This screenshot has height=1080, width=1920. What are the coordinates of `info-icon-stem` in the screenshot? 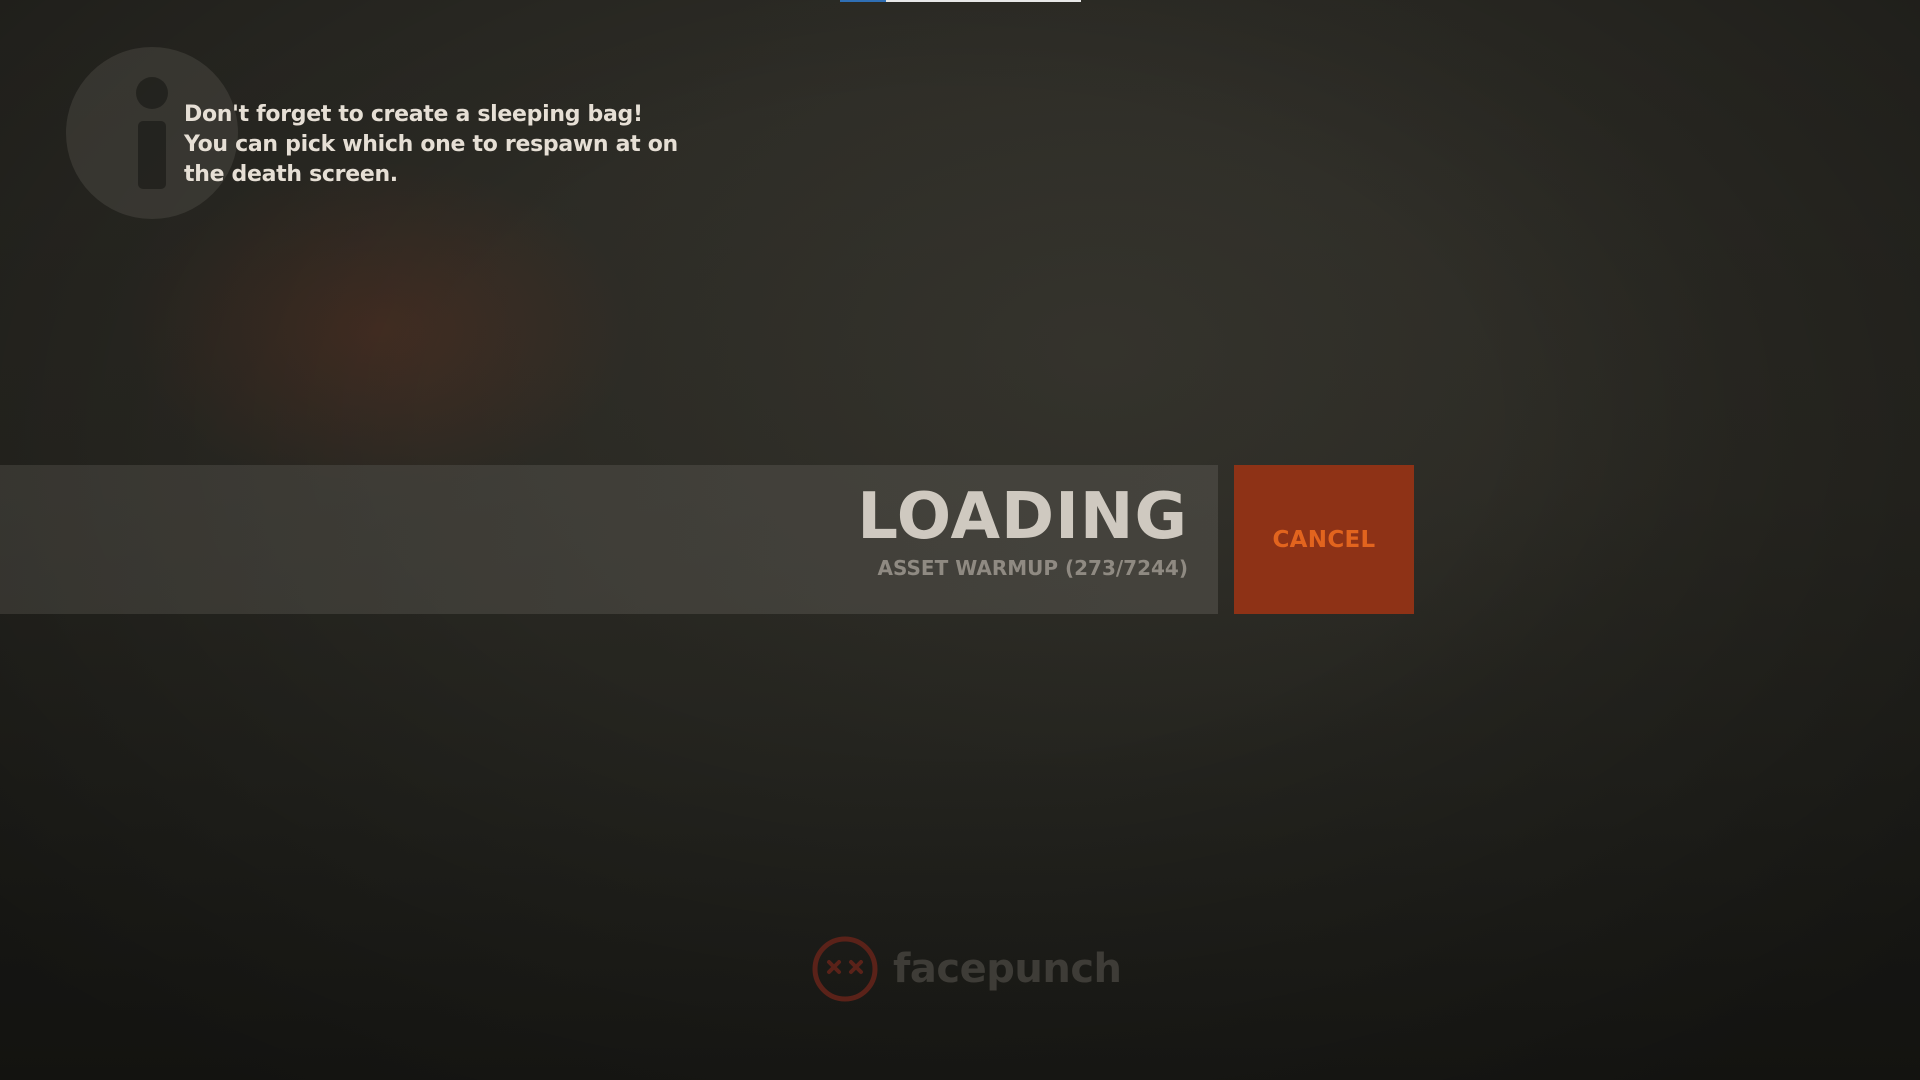 It's located at (152, 155).